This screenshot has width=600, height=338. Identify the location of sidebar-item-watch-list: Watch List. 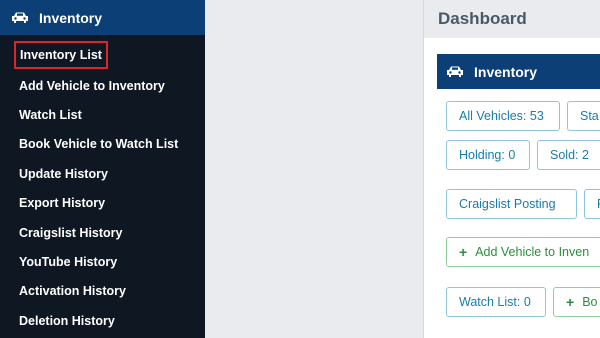
(50, 115).